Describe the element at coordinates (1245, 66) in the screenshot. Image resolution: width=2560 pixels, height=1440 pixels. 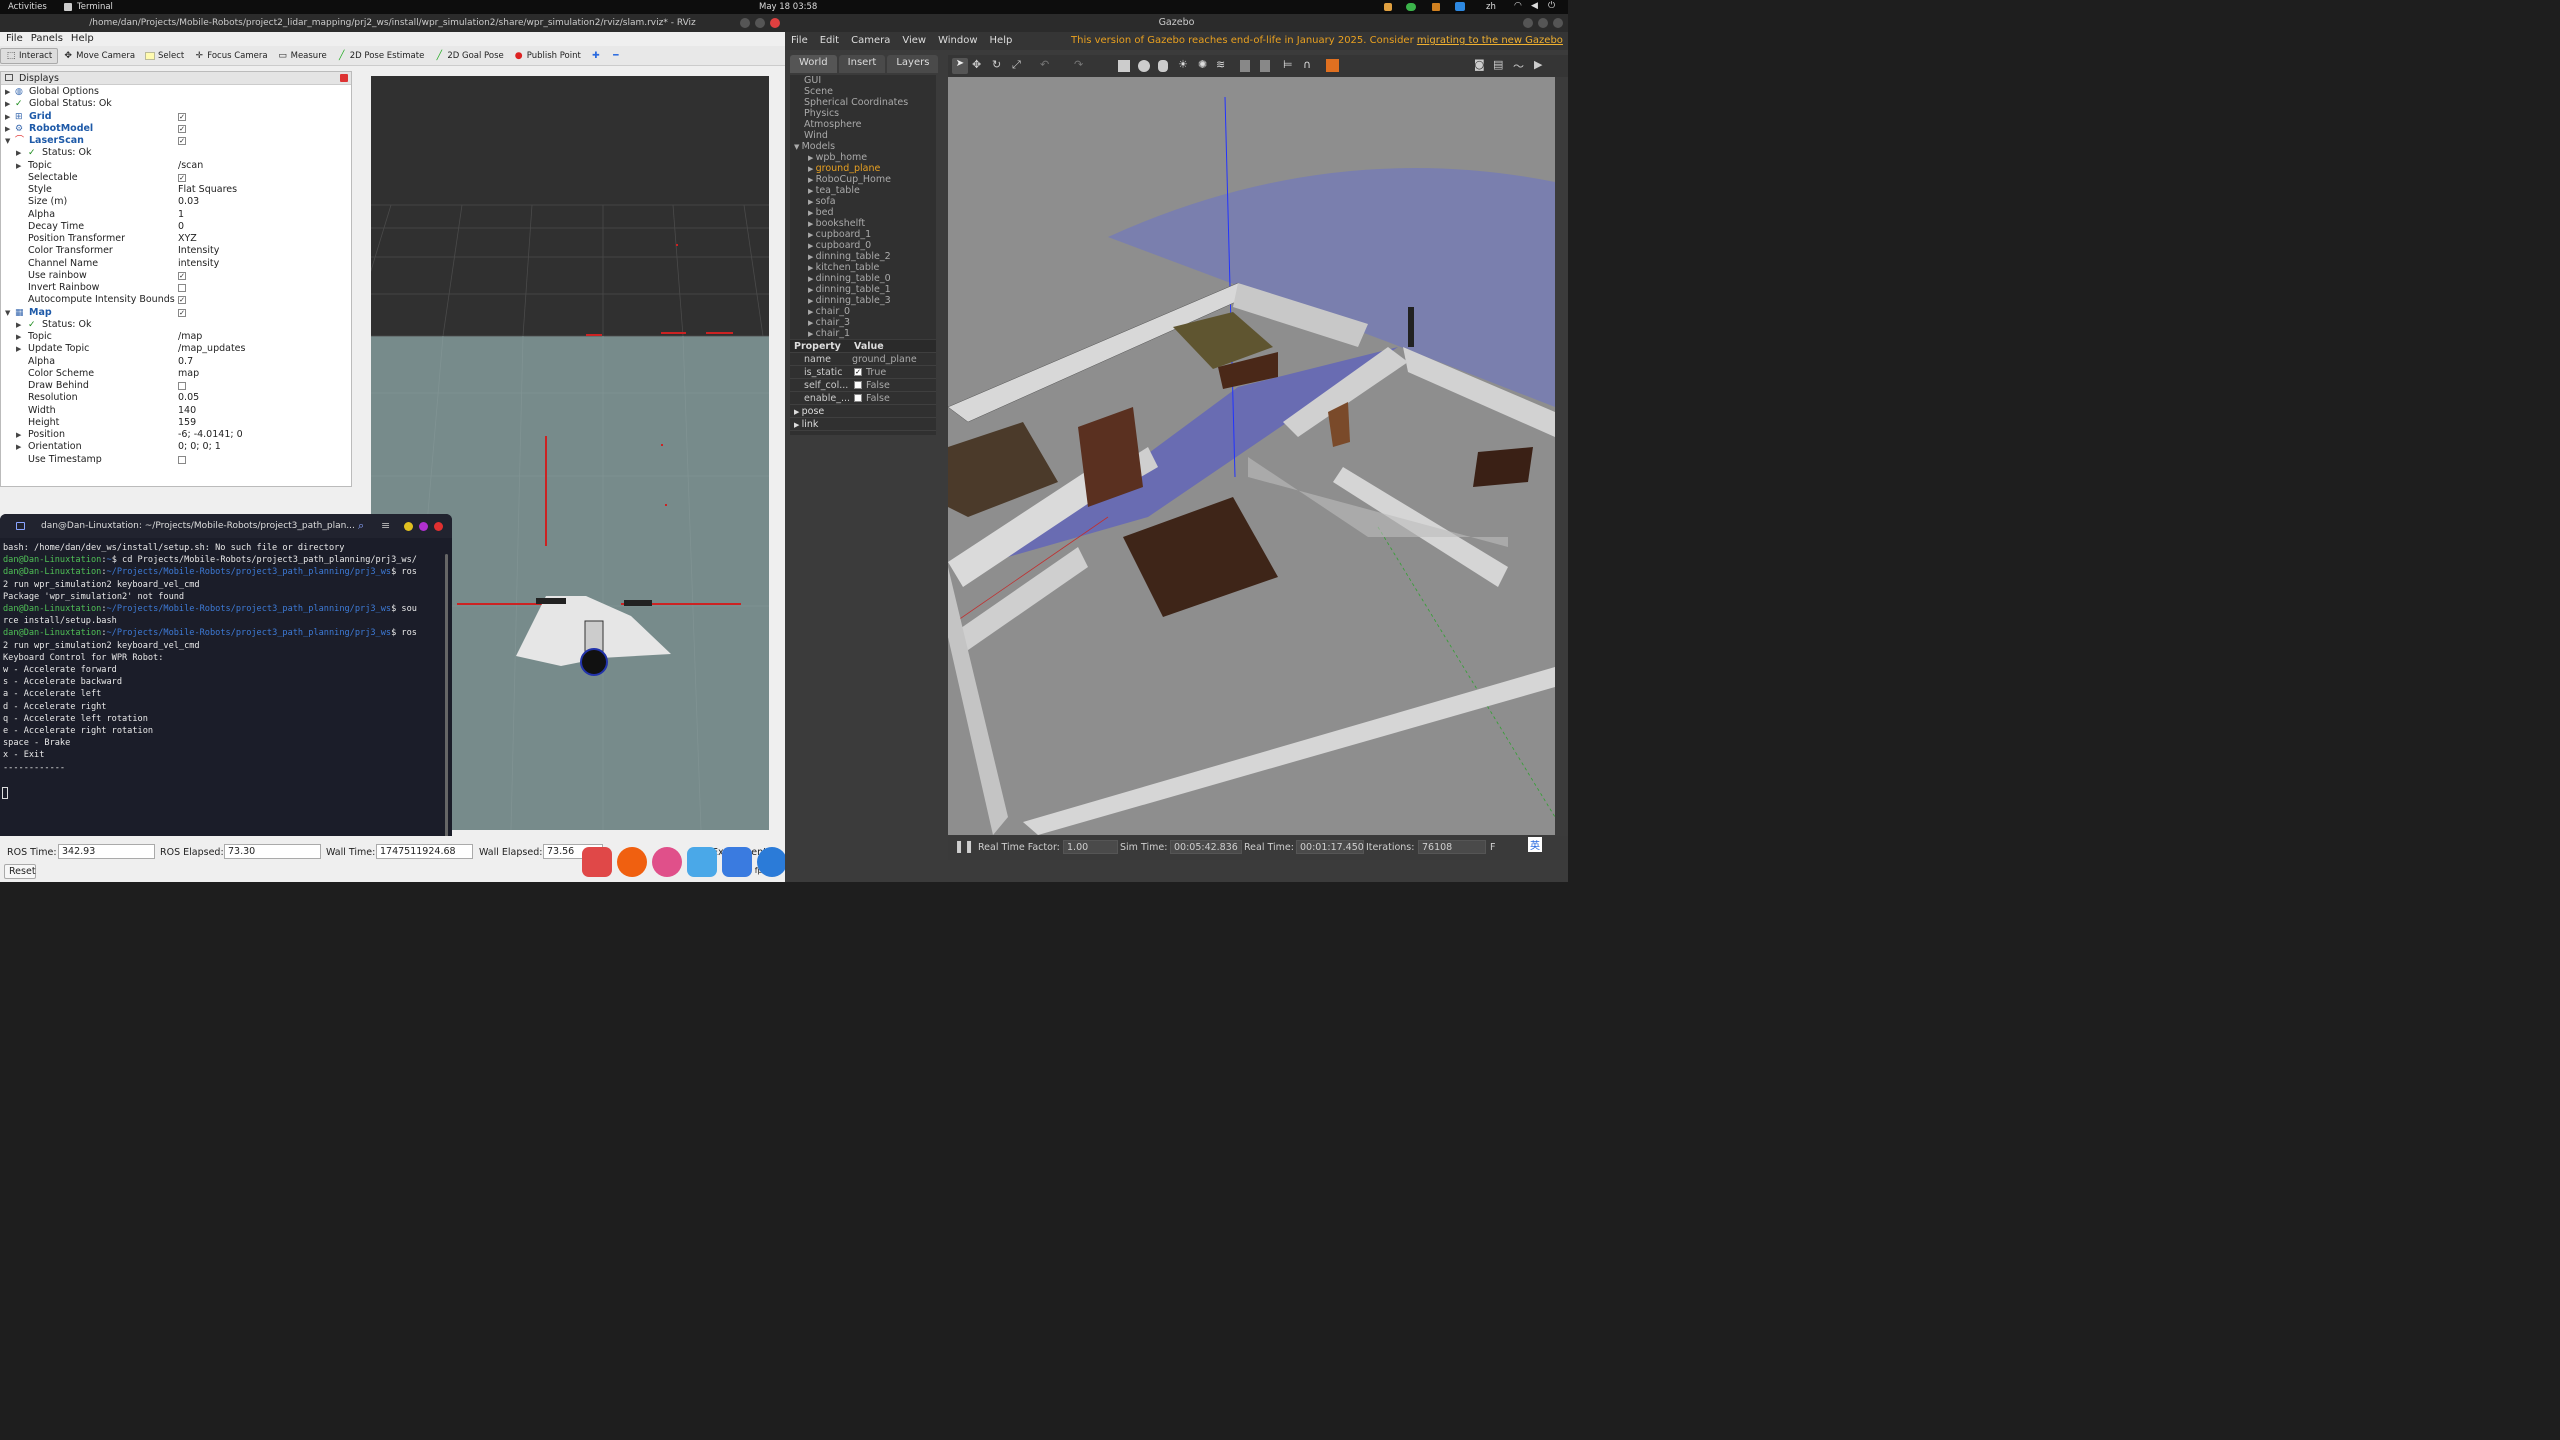
I see `copy-icon` at that location.